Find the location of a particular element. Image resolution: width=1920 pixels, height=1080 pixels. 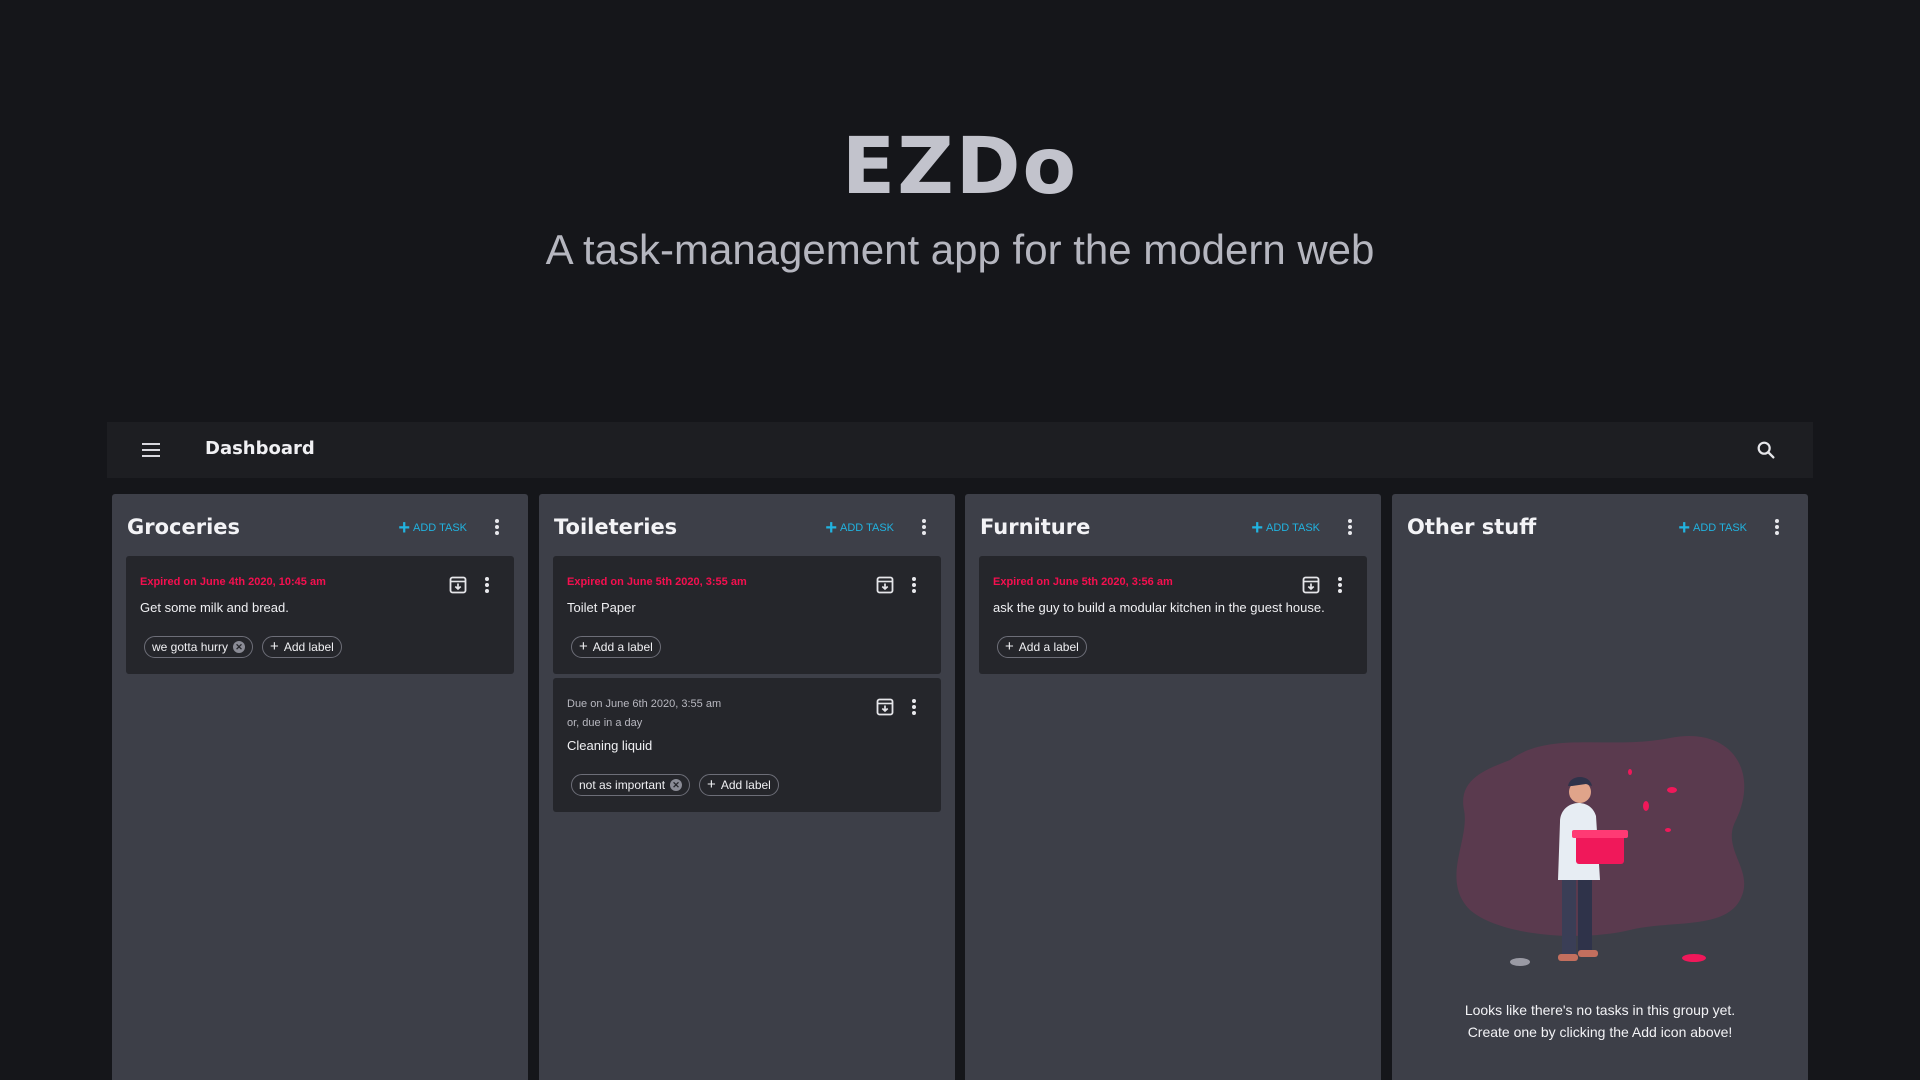

label-list: not as important ✕ + Add label is located at coordinates (675, 785).